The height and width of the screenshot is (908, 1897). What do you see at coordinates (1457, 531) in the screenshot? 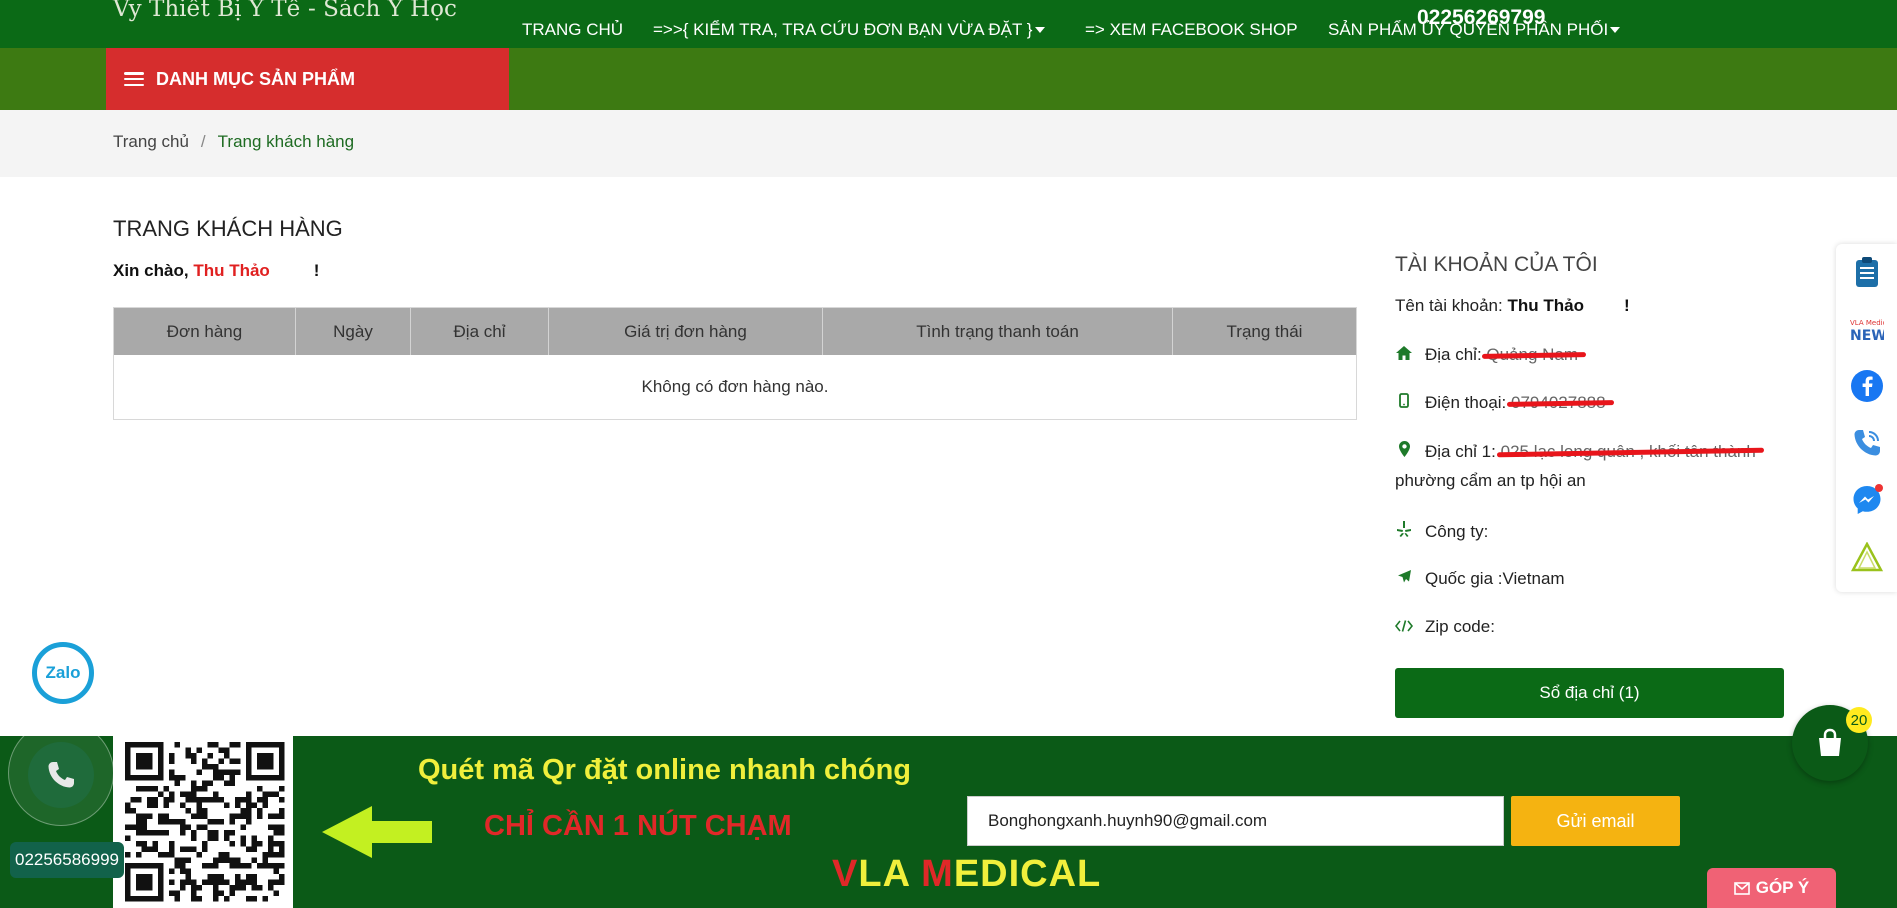
I see `company-label: Công ty:` at bounding box center [1457, 531].